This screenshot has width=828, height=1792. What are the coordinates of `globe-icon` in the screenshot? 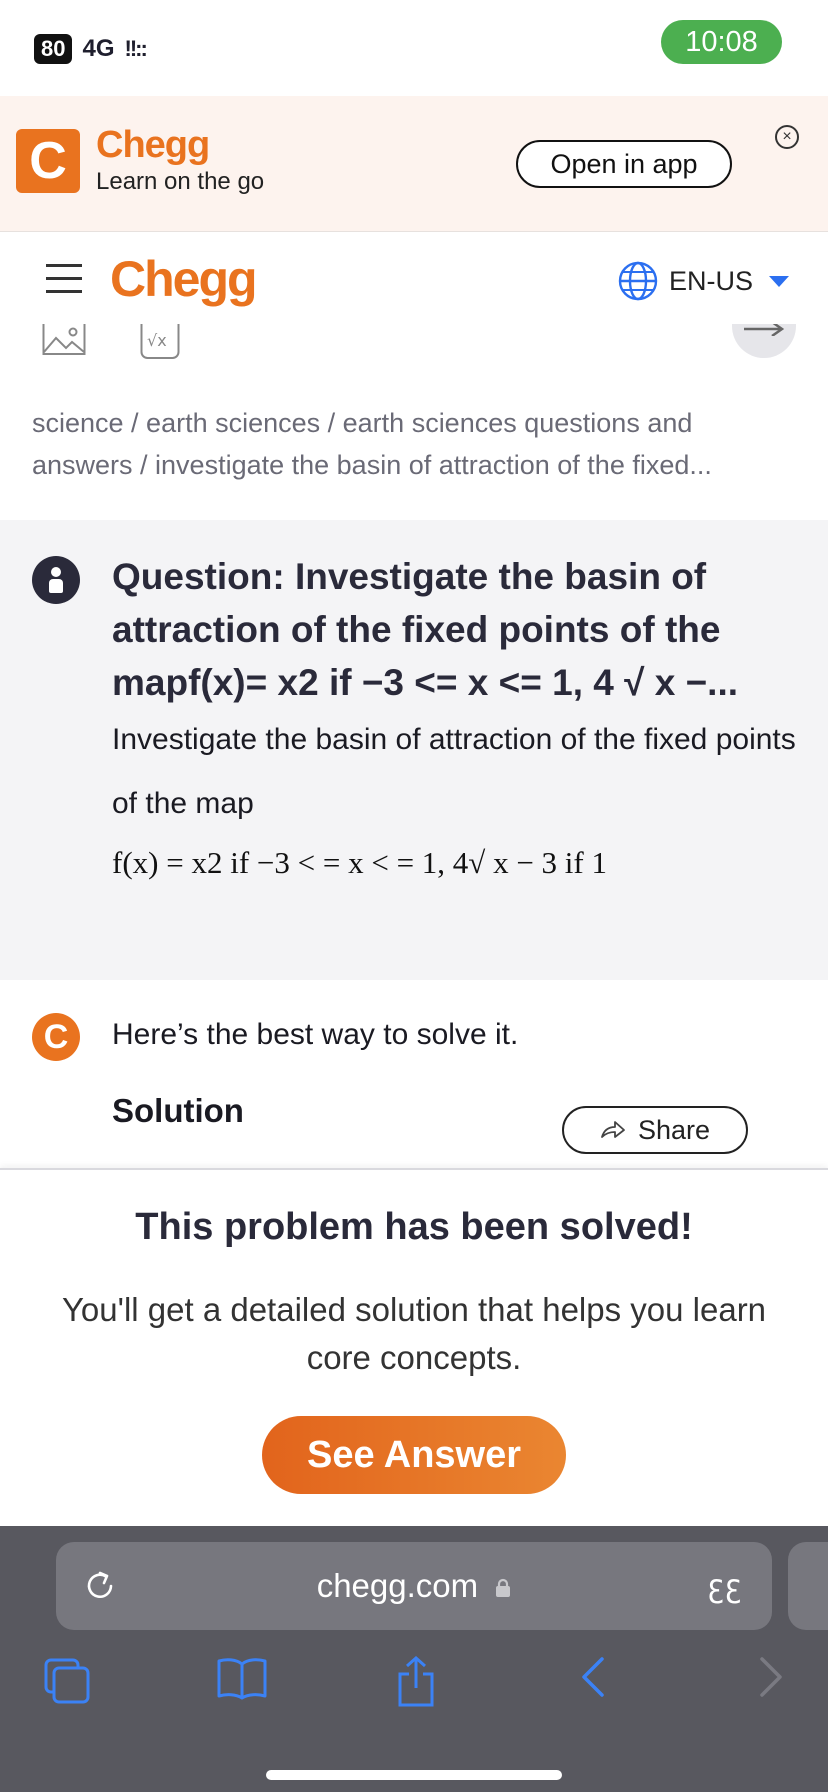 It's located at (638, 281).